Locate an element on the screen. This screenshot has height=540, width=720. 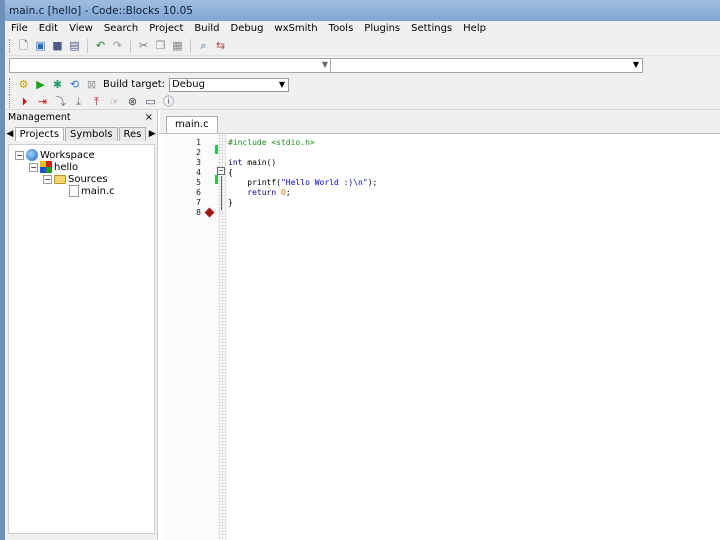
management-tabs: ◀ Projects Symbols Res ▶ is located at coordinates (81, 134).